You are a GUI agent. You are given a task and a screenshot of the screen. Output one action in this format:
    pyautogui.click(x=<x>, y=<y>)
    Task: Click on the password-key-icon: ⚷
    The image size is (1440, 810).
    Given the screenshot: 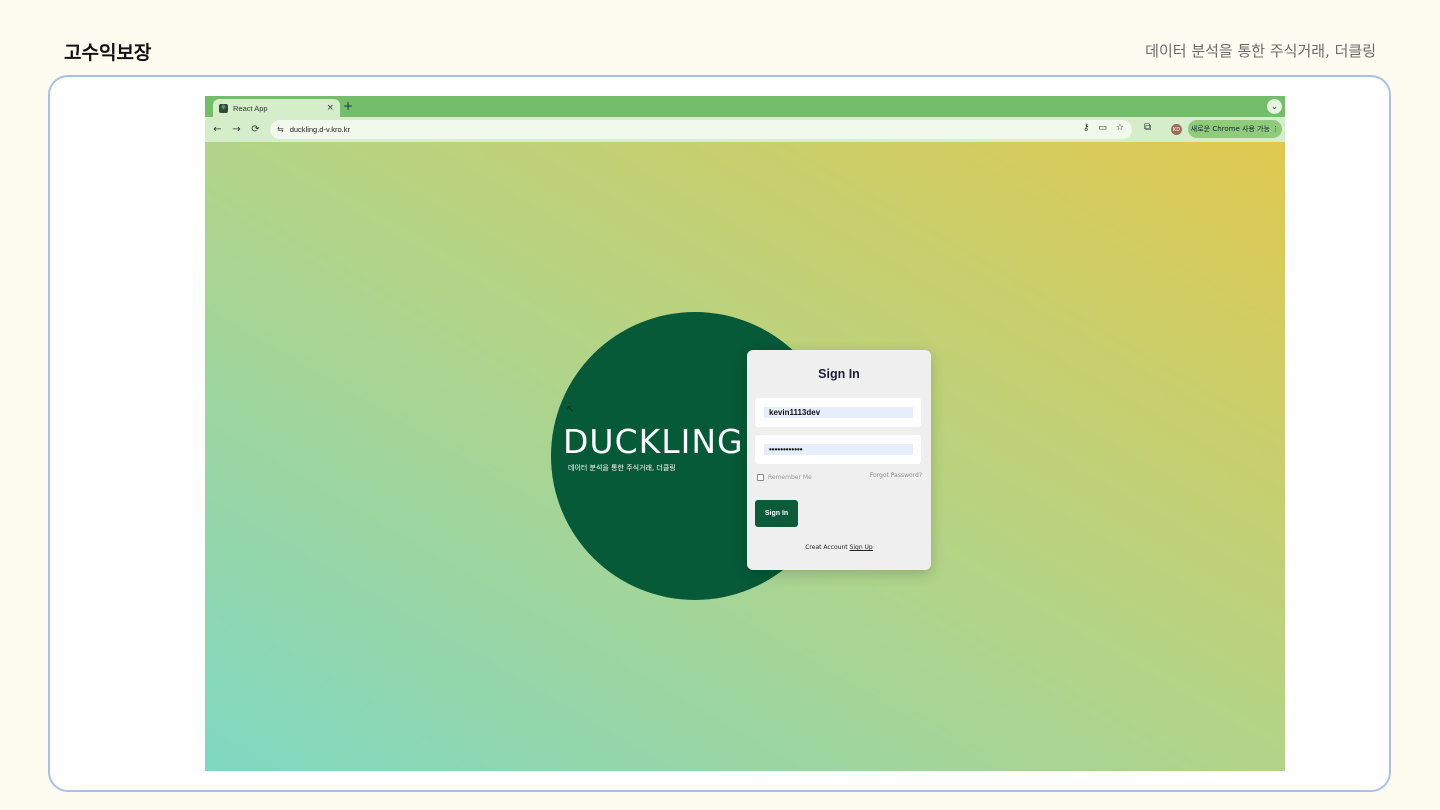 What is the action you would take?
    pyautogui.click(x=1086, y=128)
    